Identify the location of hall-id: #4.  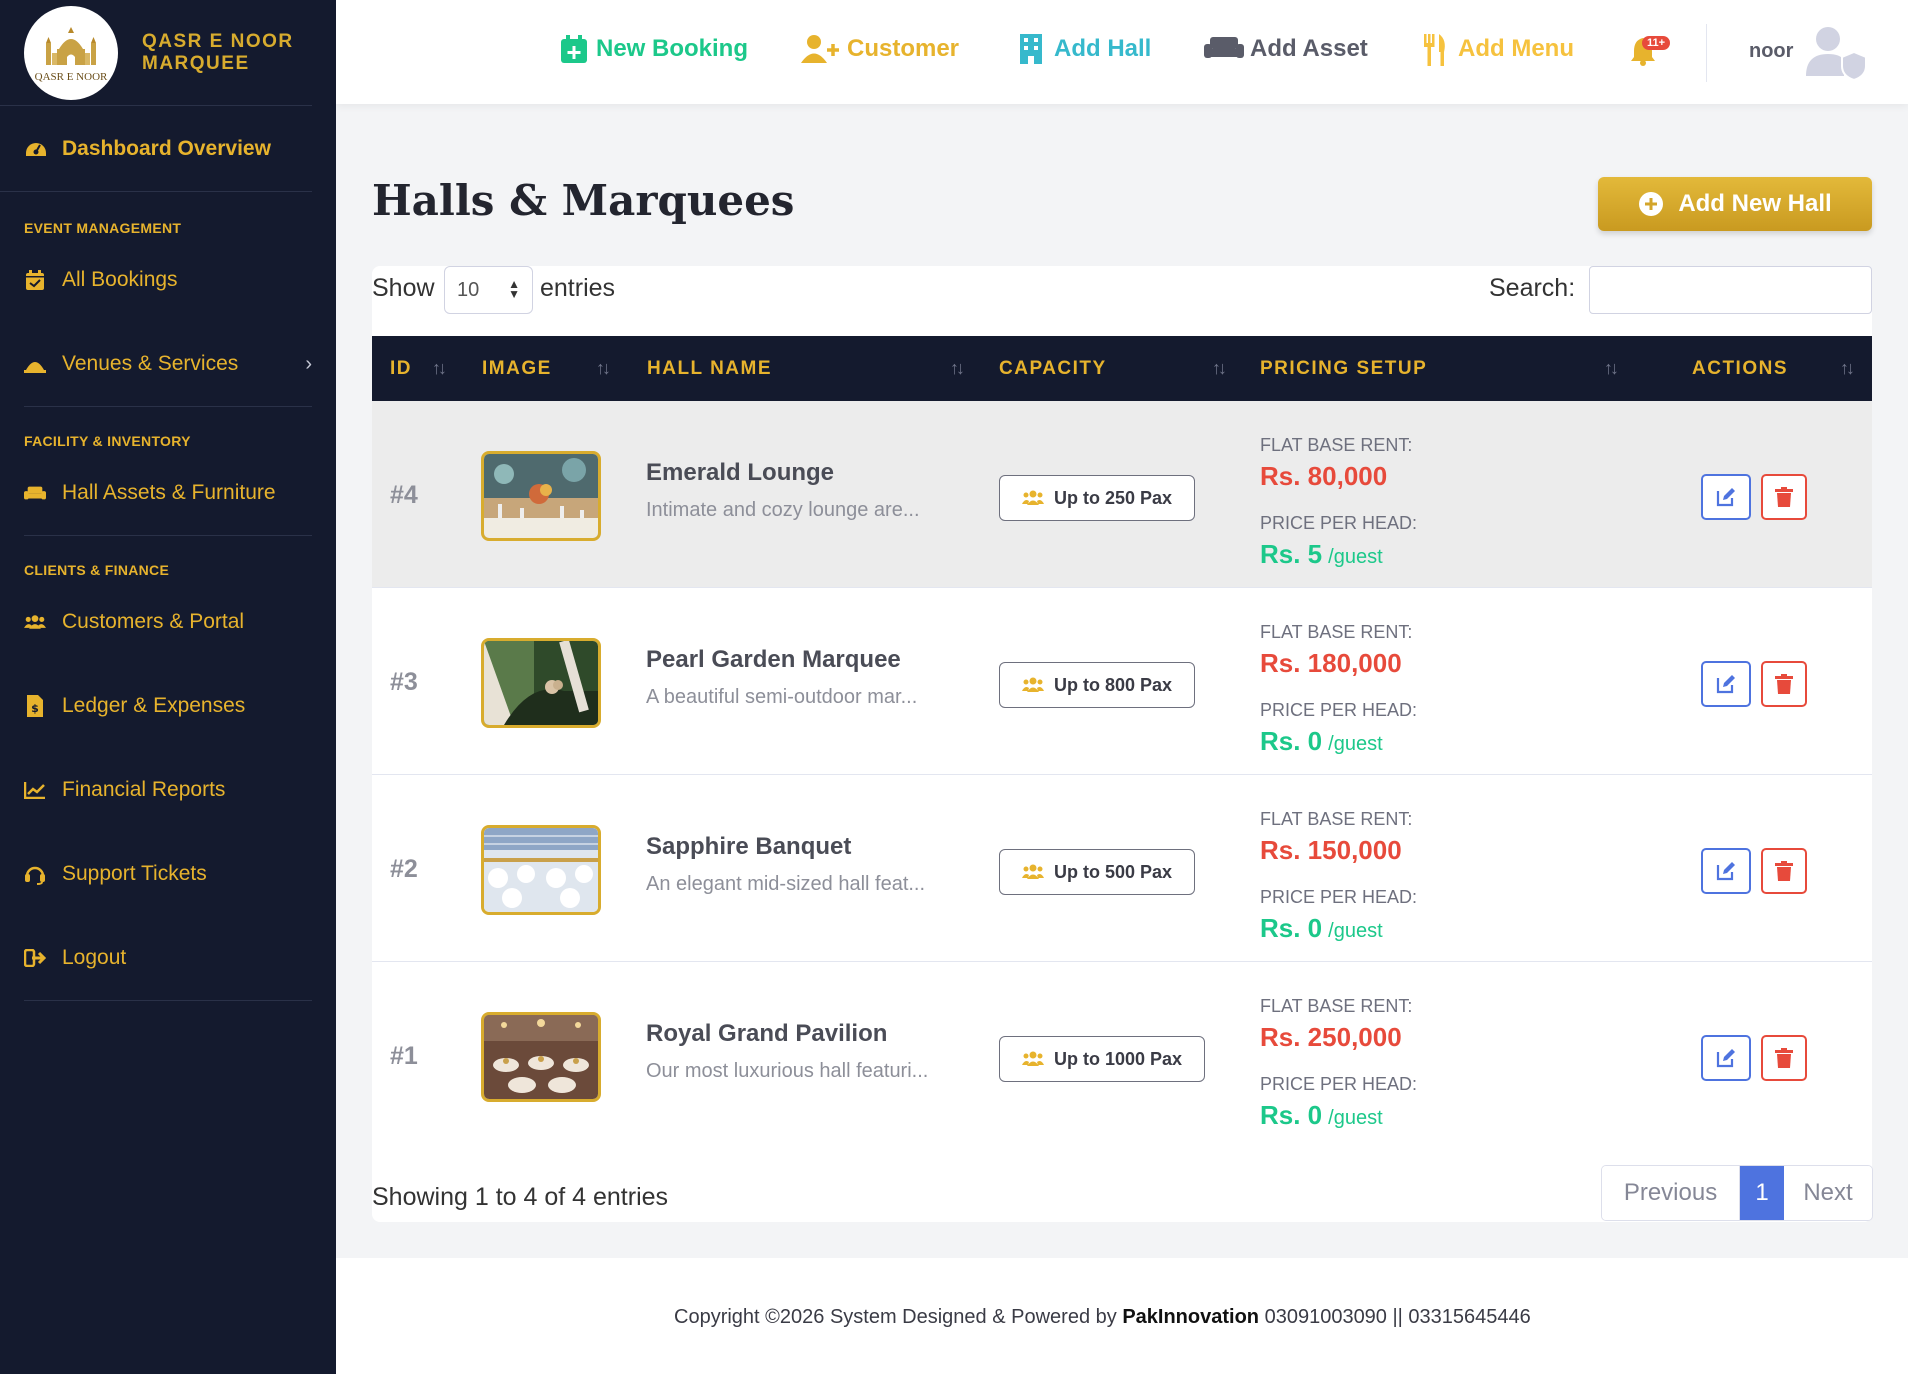
(404, 495).